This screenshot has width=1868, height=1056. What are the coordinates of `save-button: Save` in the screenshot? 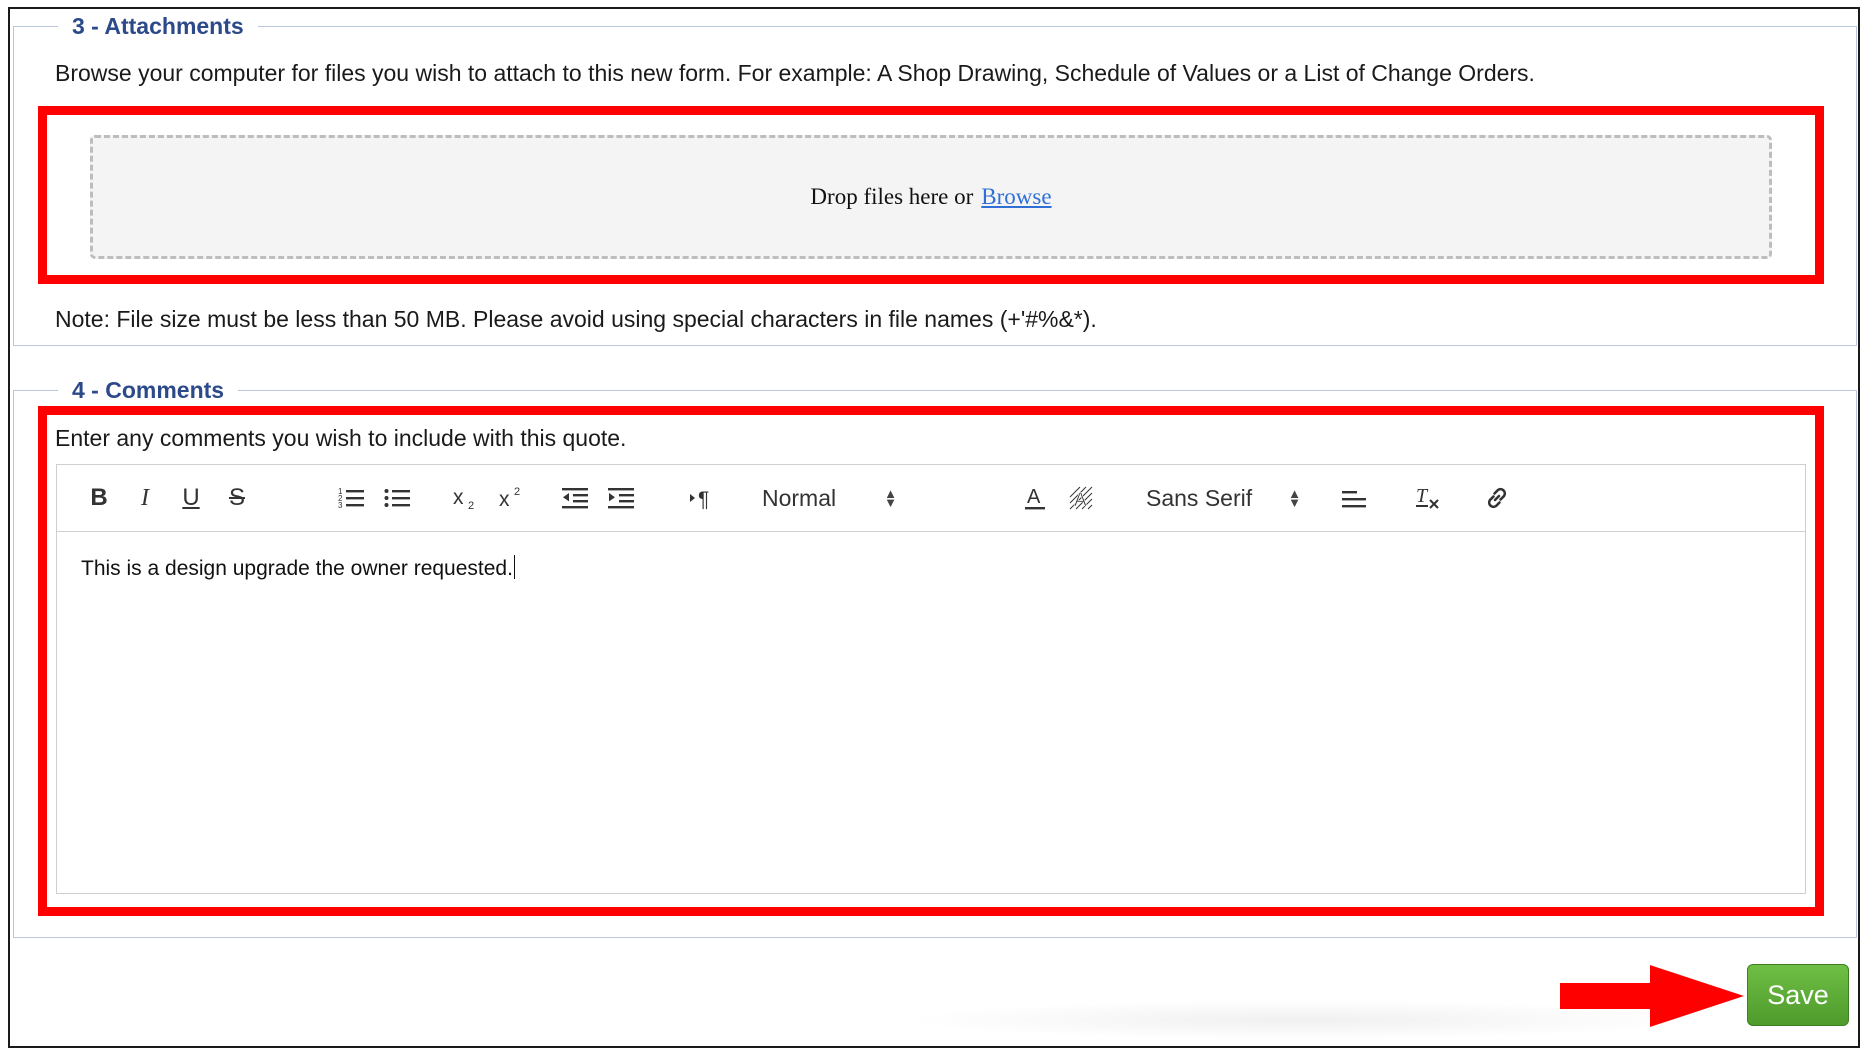 It's located at (1798, 995).